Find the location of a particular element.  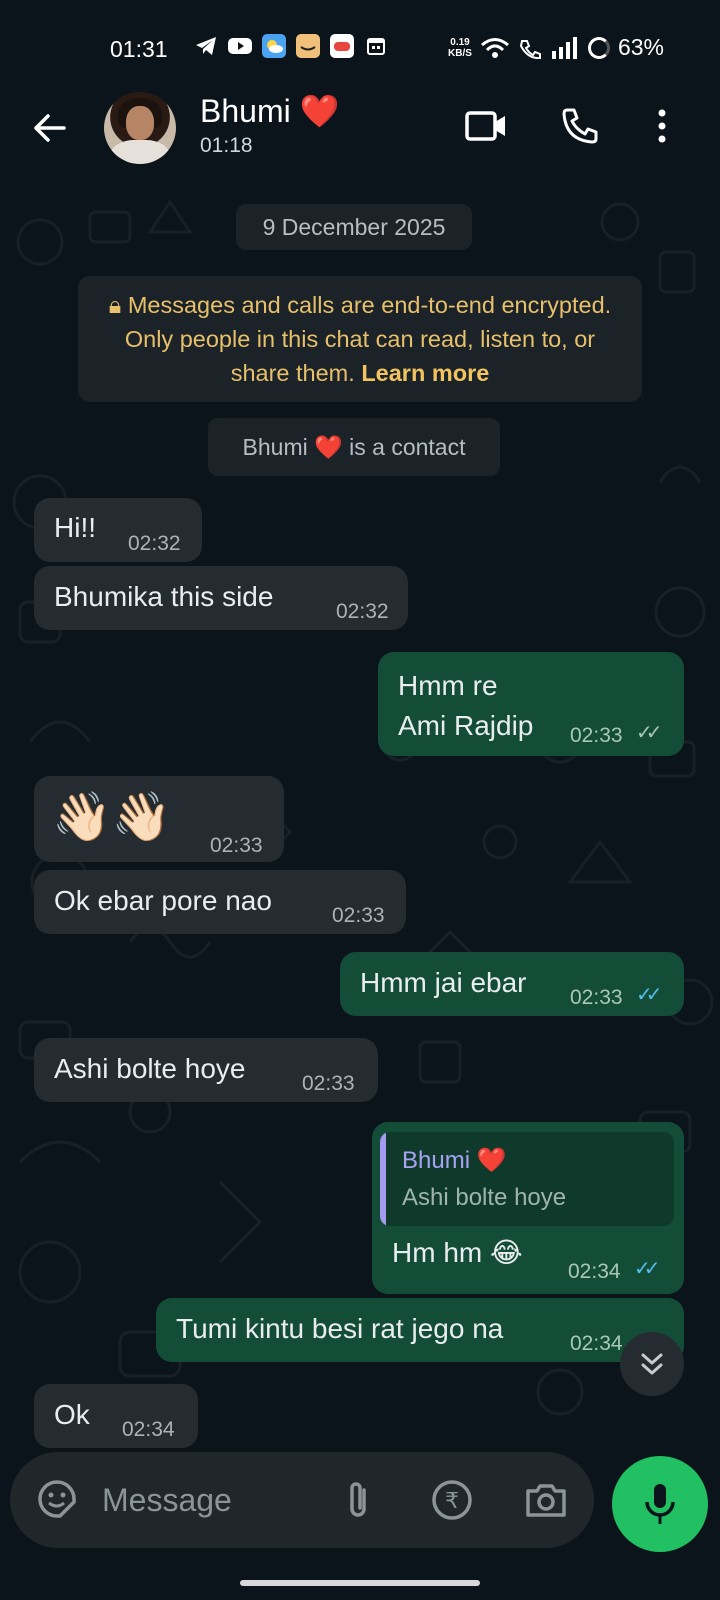

video-call-button is located at coordinates (486, 126).